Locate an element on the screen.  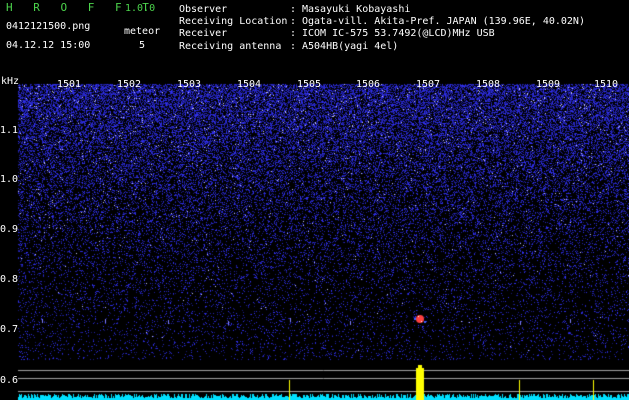
x-tick: 1504 is located at coordinates (249, 84).